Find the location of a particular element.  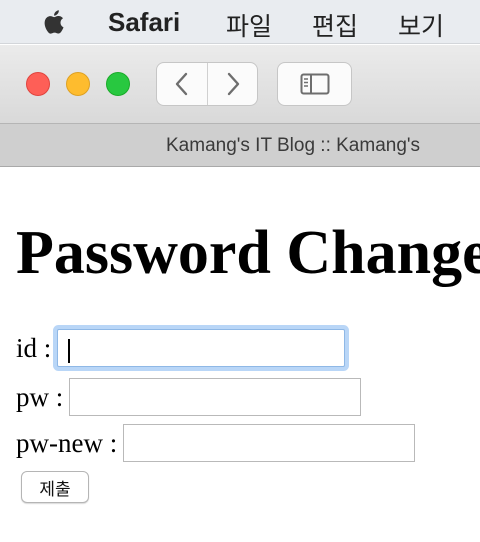

forward-button is located at coordinates (232, 84).